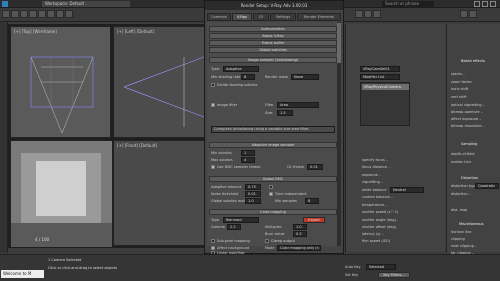  I want to click on affect-bg-checkbox, so click(213, 248).